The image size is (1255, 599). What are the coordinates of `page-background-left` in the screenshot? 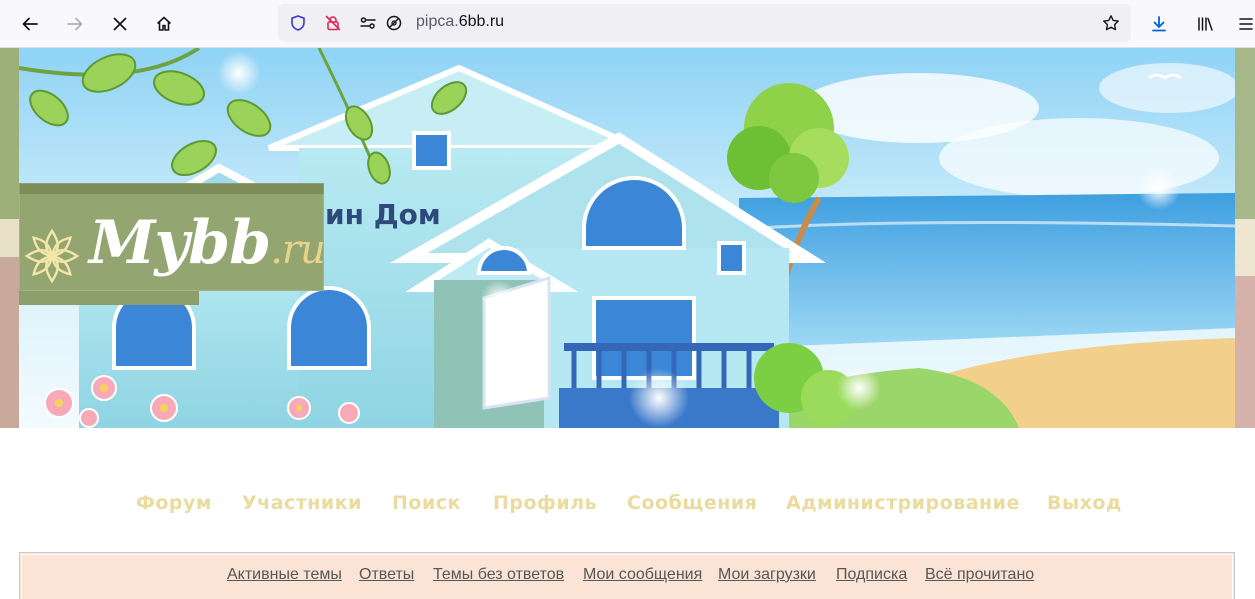 It's located at (9, 238).